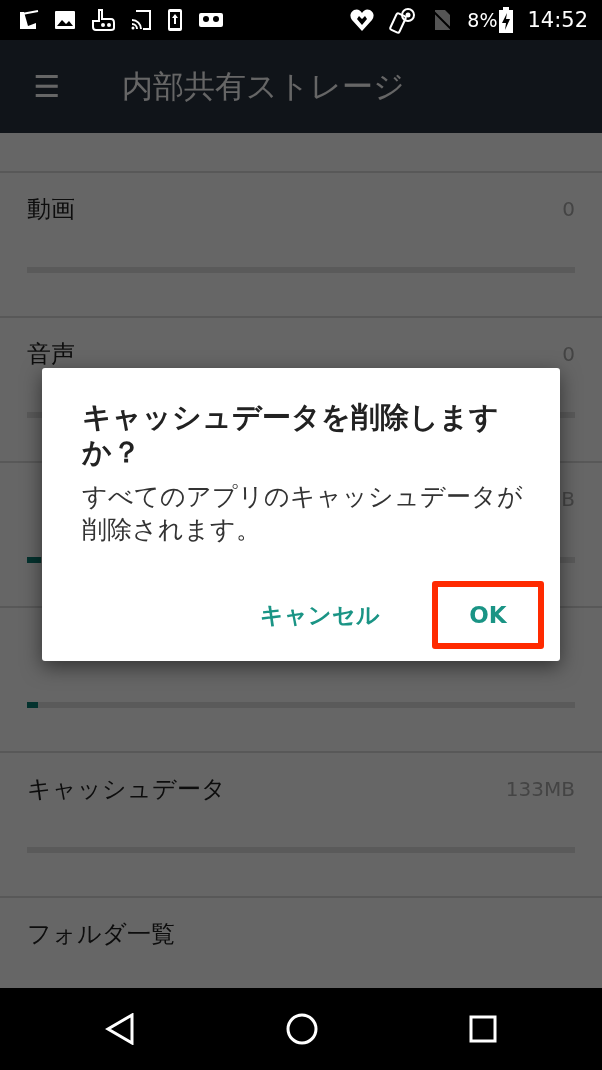 The image size is (602, 1070). I want to click on back-icon, so click(120, 1029).